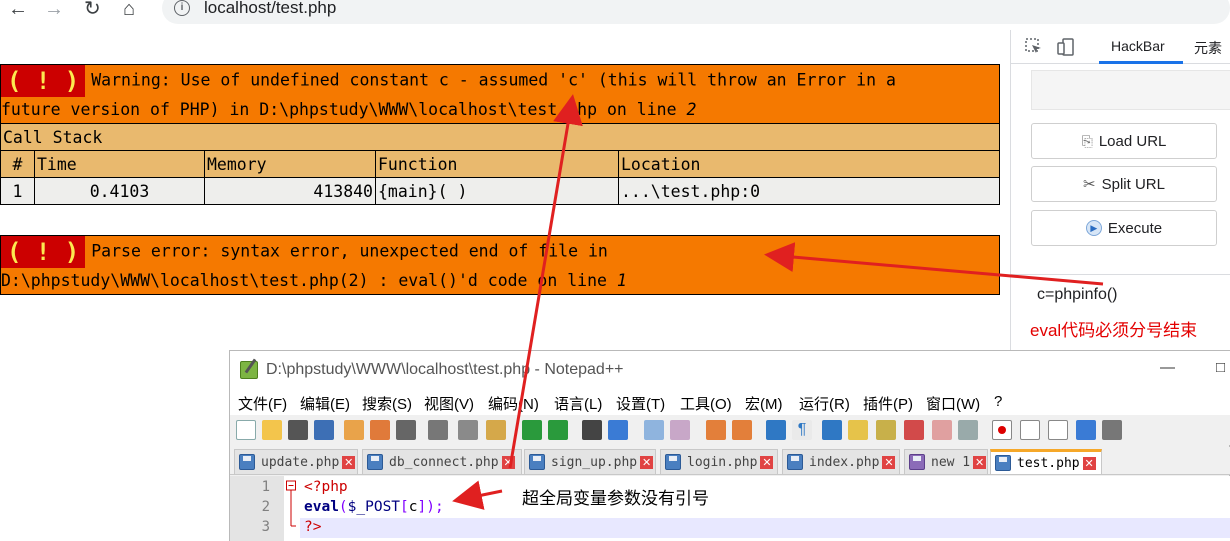  I want to click on back-arrow-icon: ←, so click(18, 9).